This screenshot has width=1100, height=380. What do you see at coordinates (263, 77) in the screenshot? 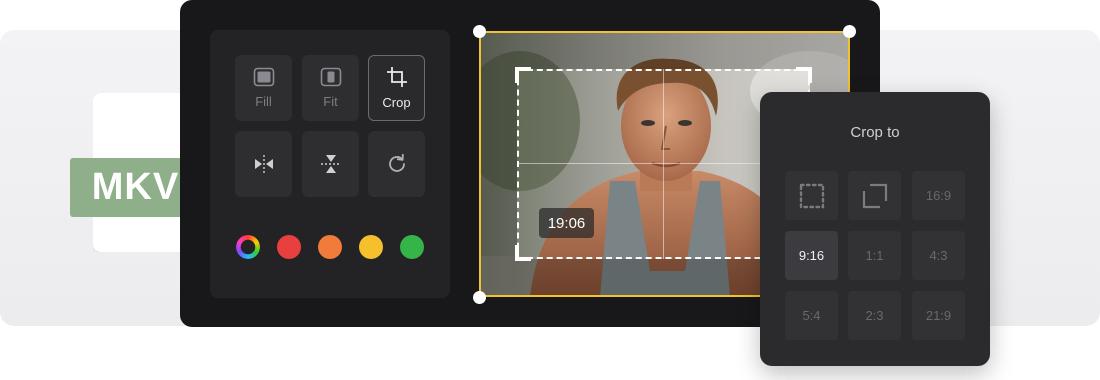
I see `fill-icon` at bounding box center [263, 77].